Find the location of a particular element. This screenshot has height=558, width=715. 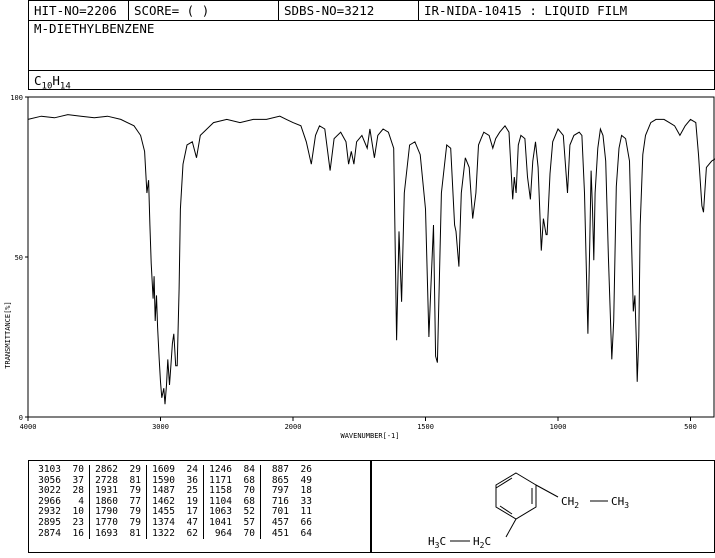

left-ch3-label: H3C is located at coordinates (437, 542).